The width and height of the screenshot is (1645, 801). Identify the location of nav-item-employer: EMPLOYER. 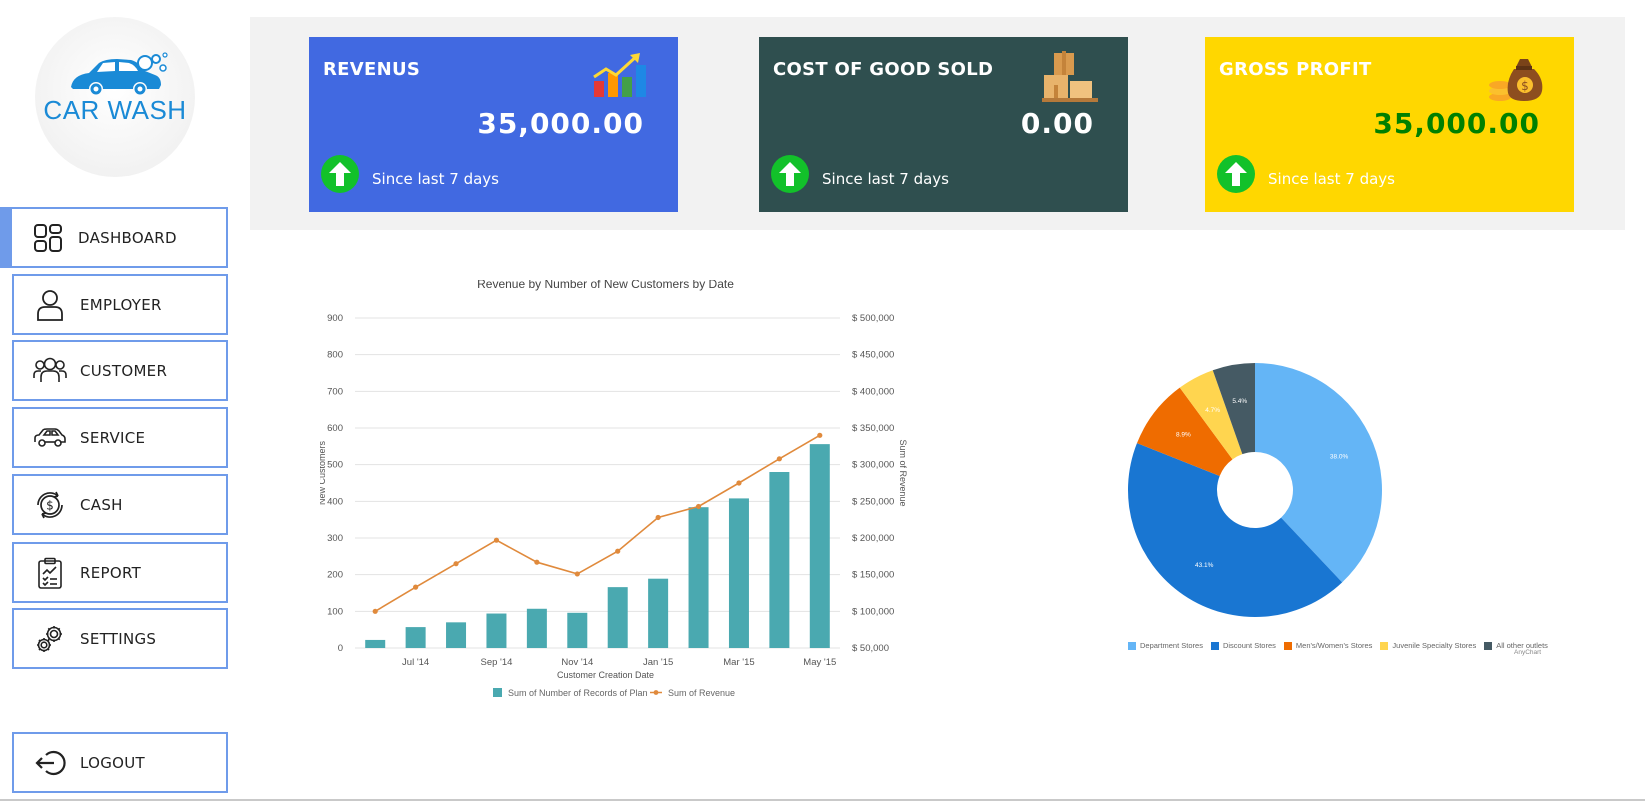
(120, 304).